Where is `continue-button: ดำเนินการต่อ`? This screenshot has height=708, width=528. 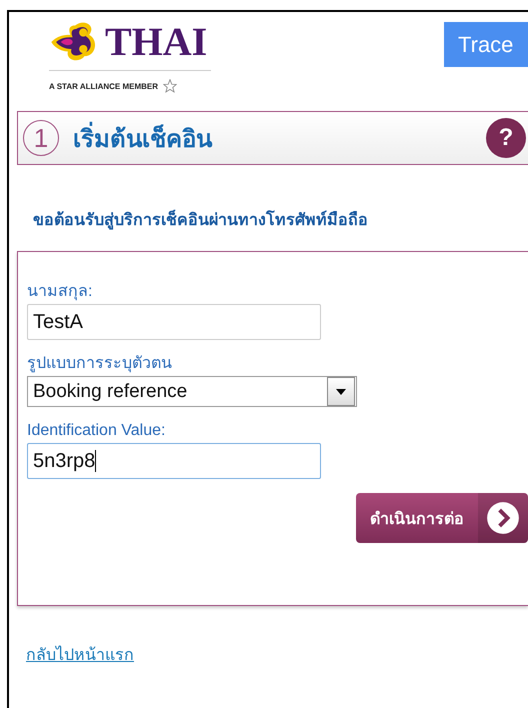 continue-button: ดำเนินการต่อ is located at coordinates (442, 518).